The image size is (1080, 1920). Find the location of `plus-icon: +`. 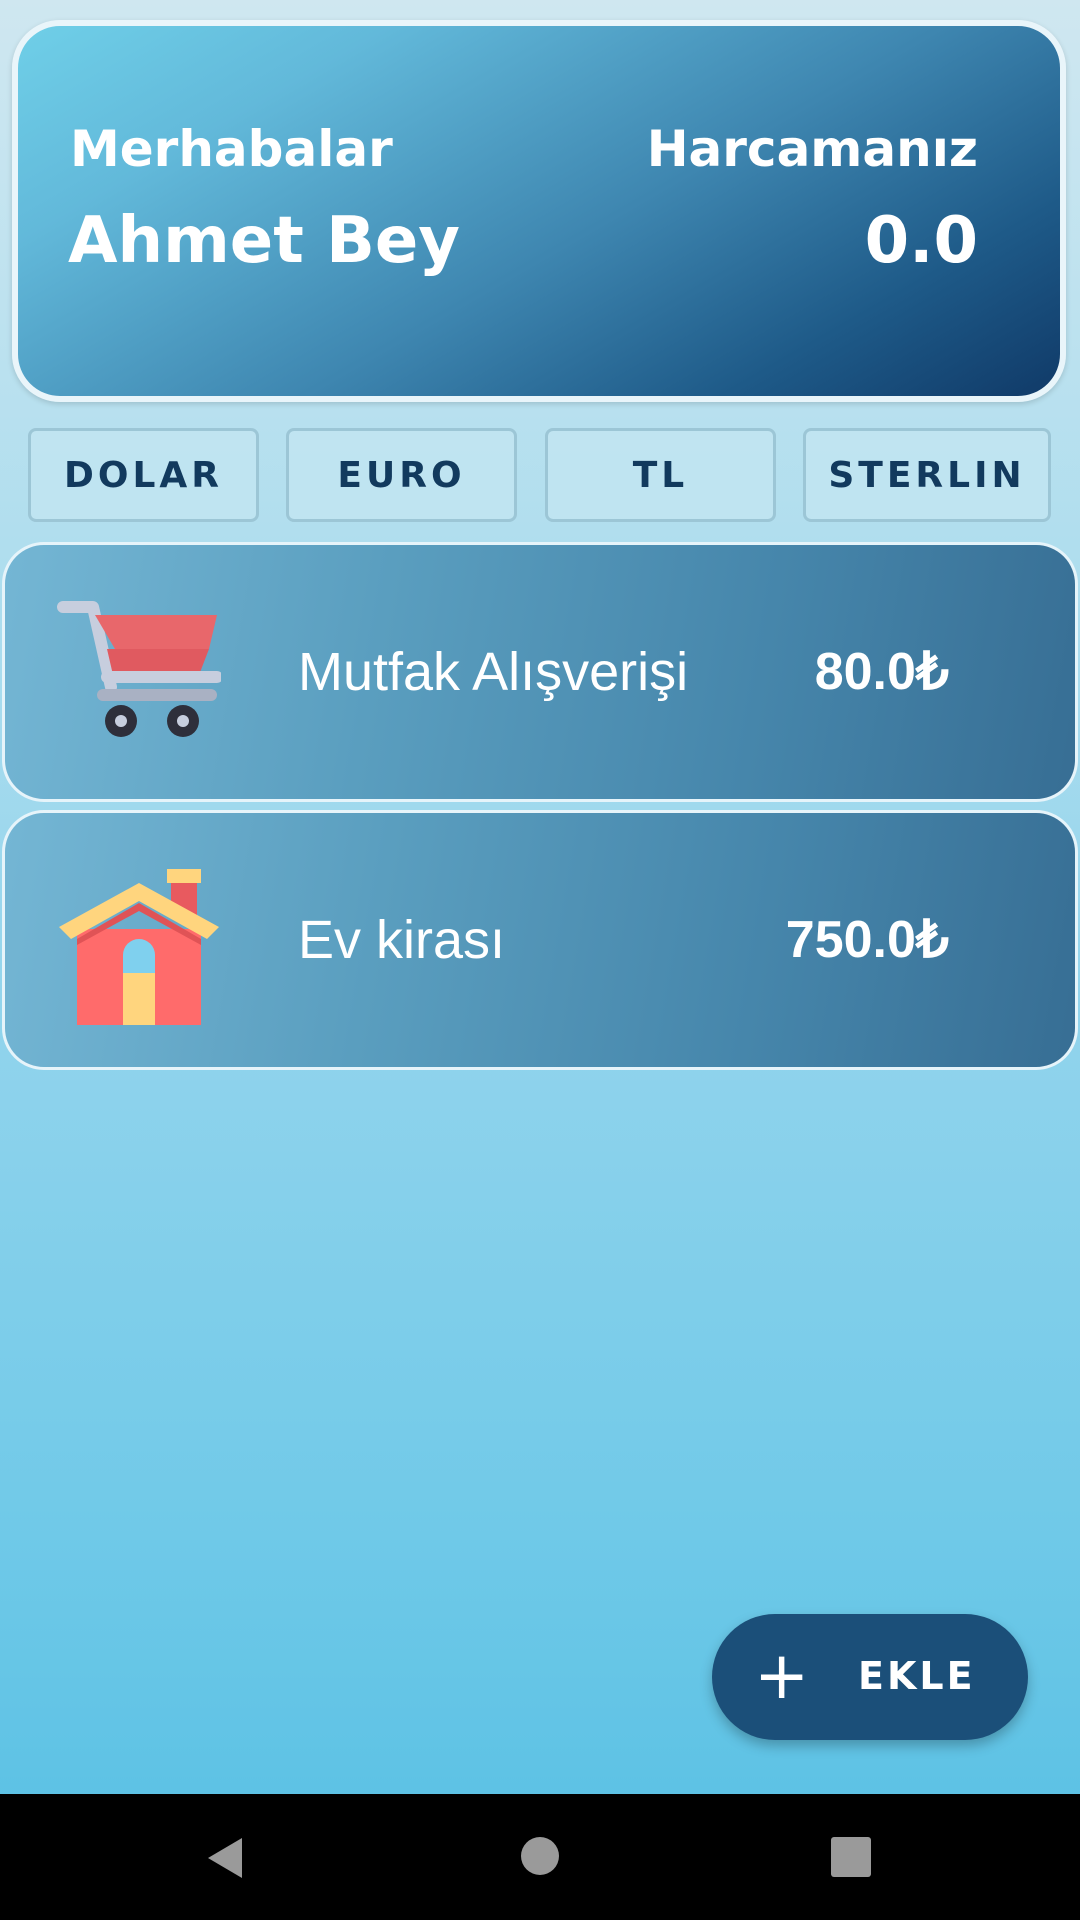

plus-icon: + is located at coordinates (782, 1675).